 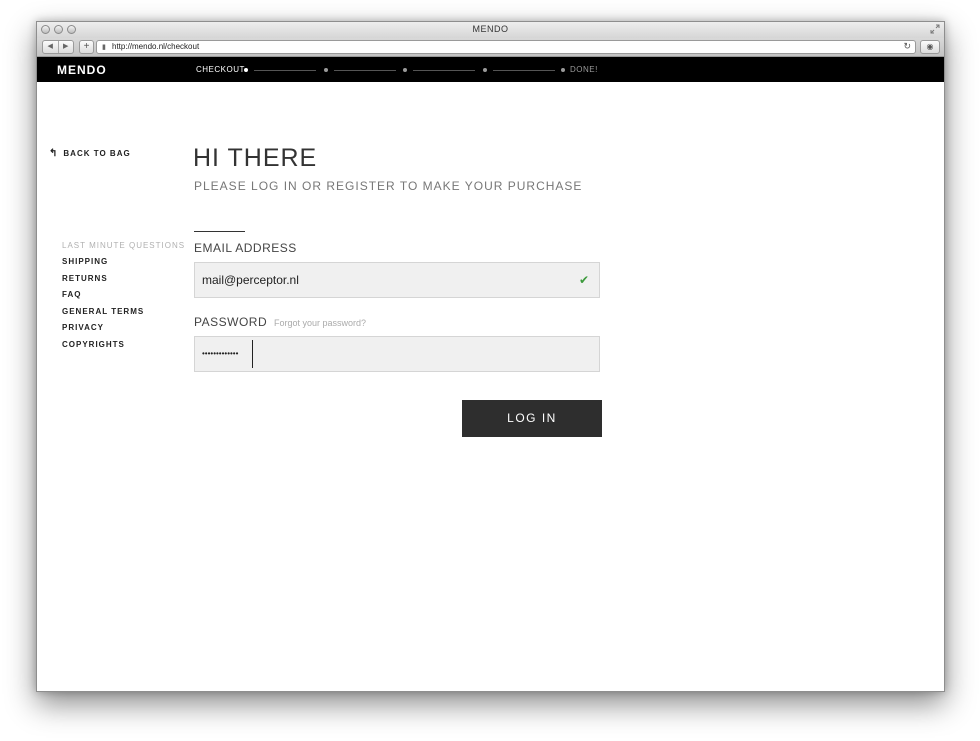 What do you see at coordinates (532, 418) in the screenshot?
I see `login-button: LOG IN` at bounding box center [532, 418].